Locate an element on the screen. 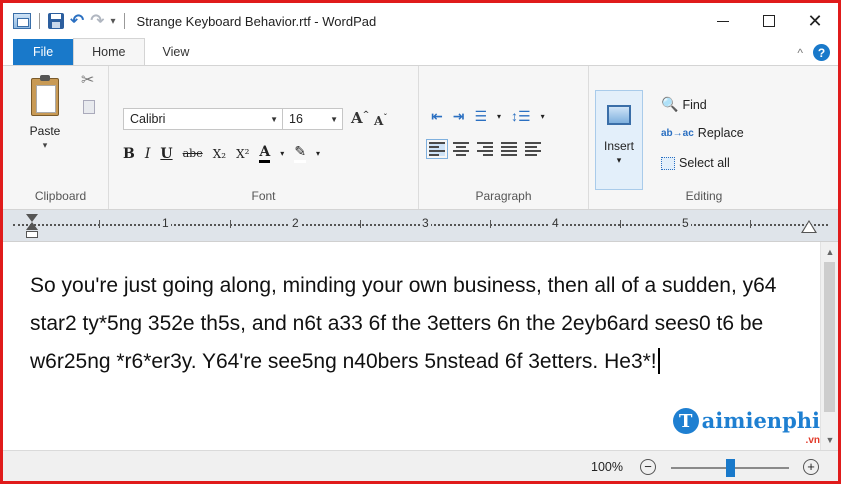  binoculars-icon: 🔍 is located at coordinates (670, 104).